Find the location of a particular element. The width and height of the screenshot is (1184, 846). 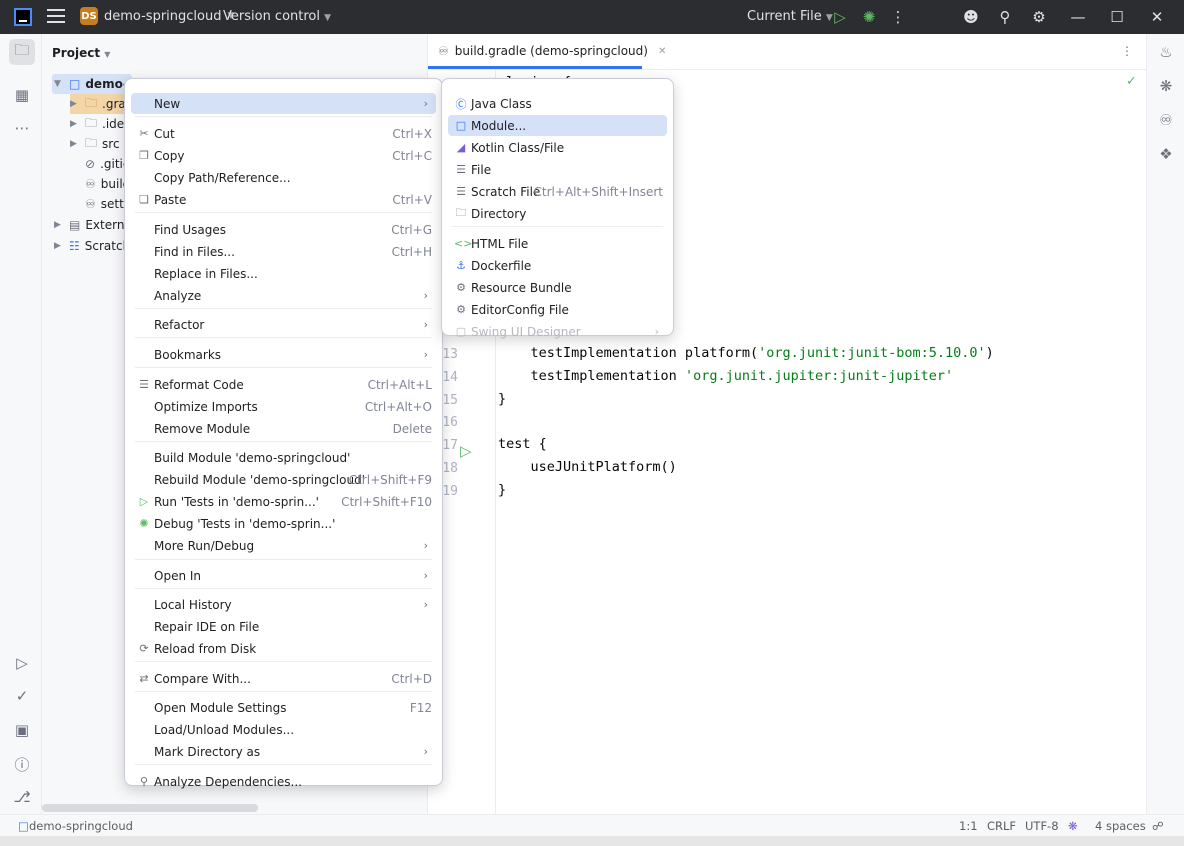

code-text: } is located at coordinates (502, 398).